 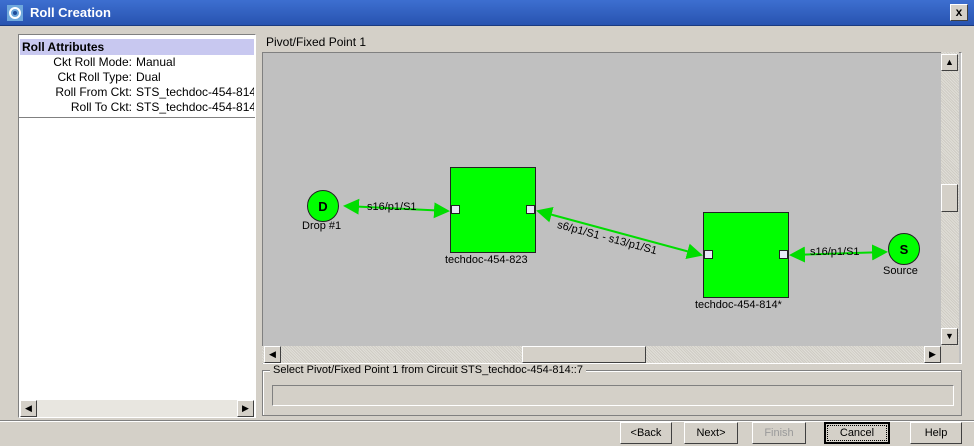 I want to click on drop-label: Drop #1, so click(x=322, y=226).